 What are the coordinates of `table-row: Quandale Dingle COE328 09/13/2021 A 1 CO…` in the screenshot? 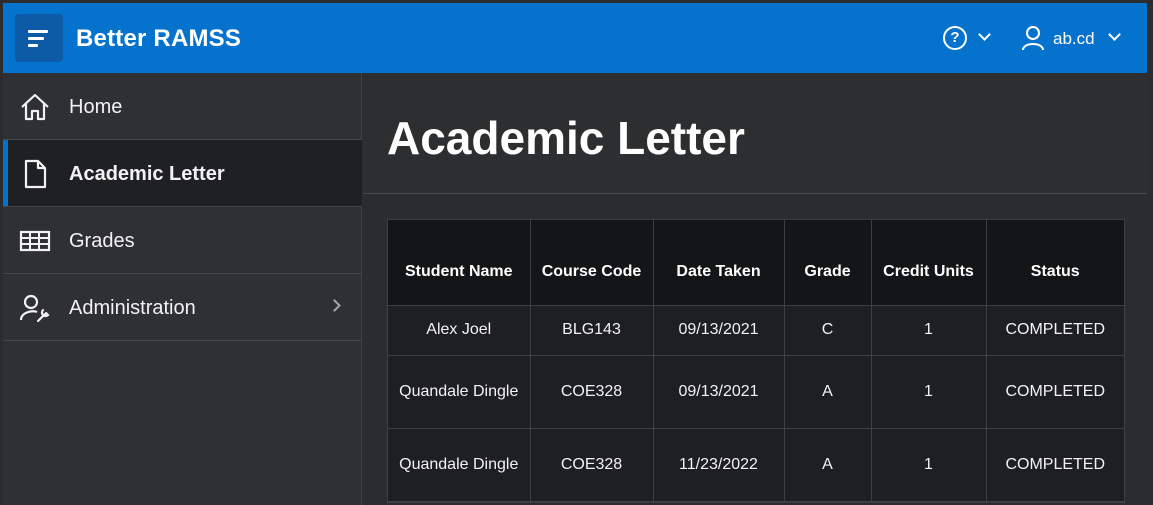 It's located at (756, 392).